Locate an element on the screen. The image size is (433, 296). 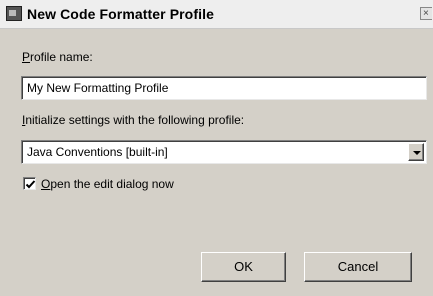
window-icon is located at coordinates (14, 13).